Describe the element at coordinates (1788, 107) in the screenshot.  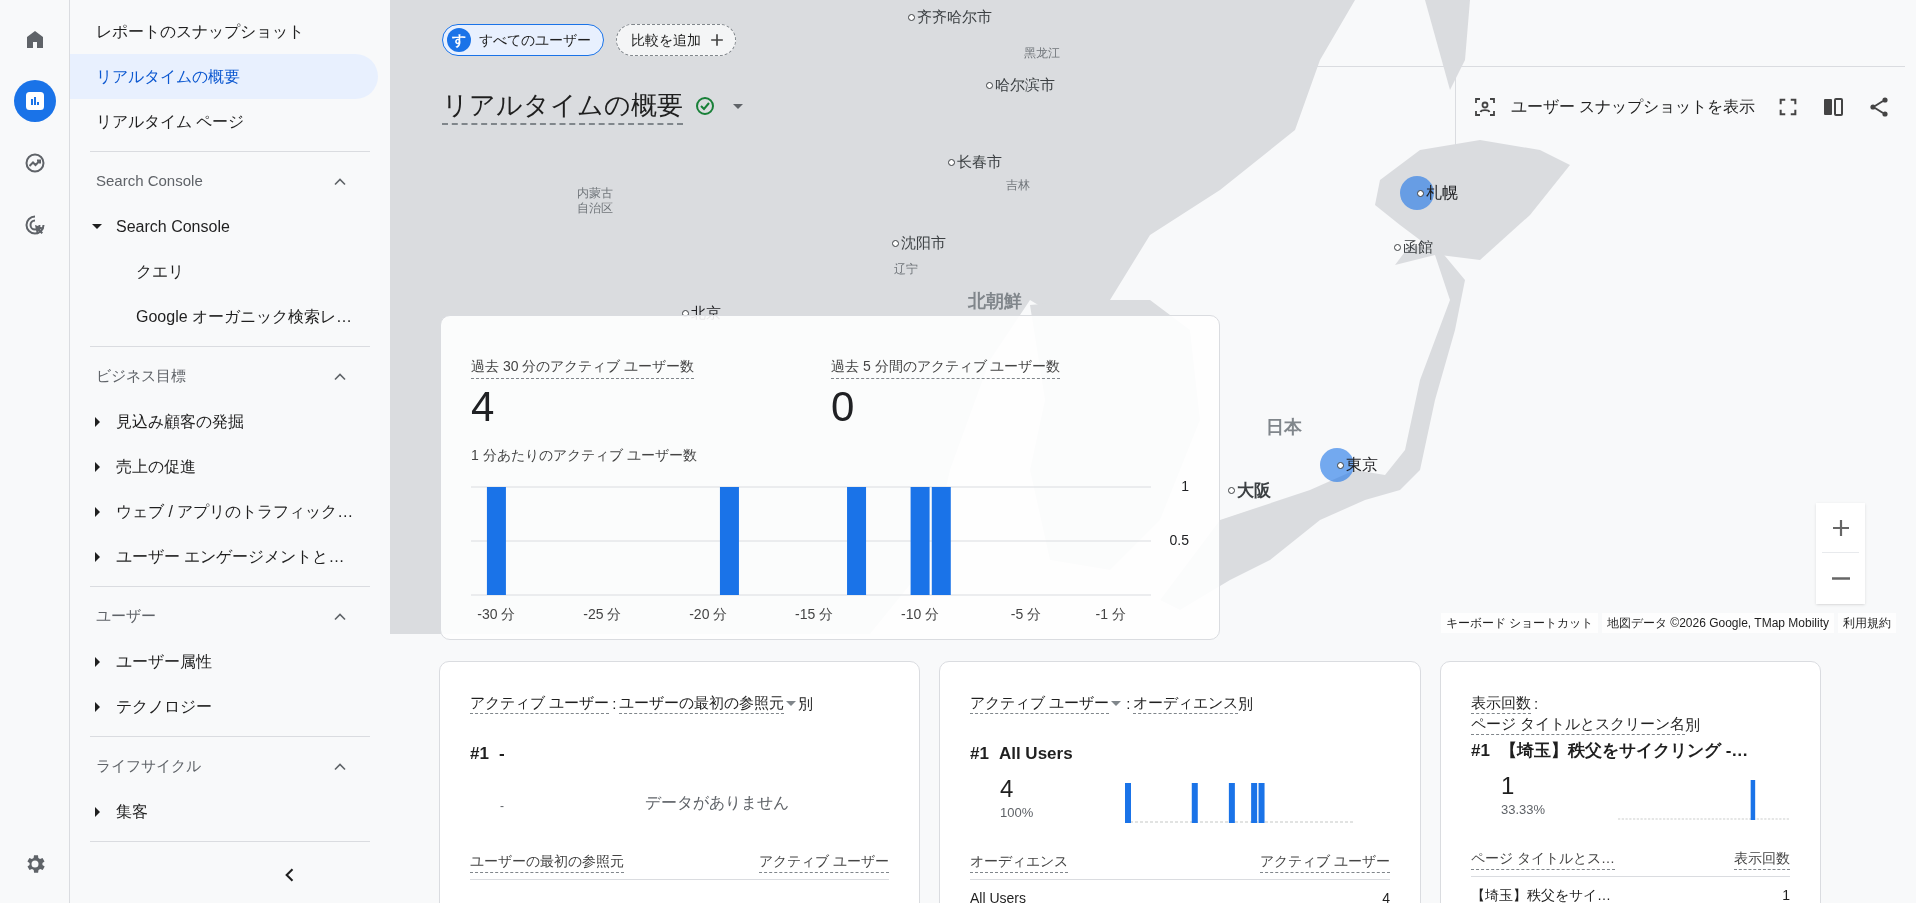
I see `fullscreen-icon` at that location.